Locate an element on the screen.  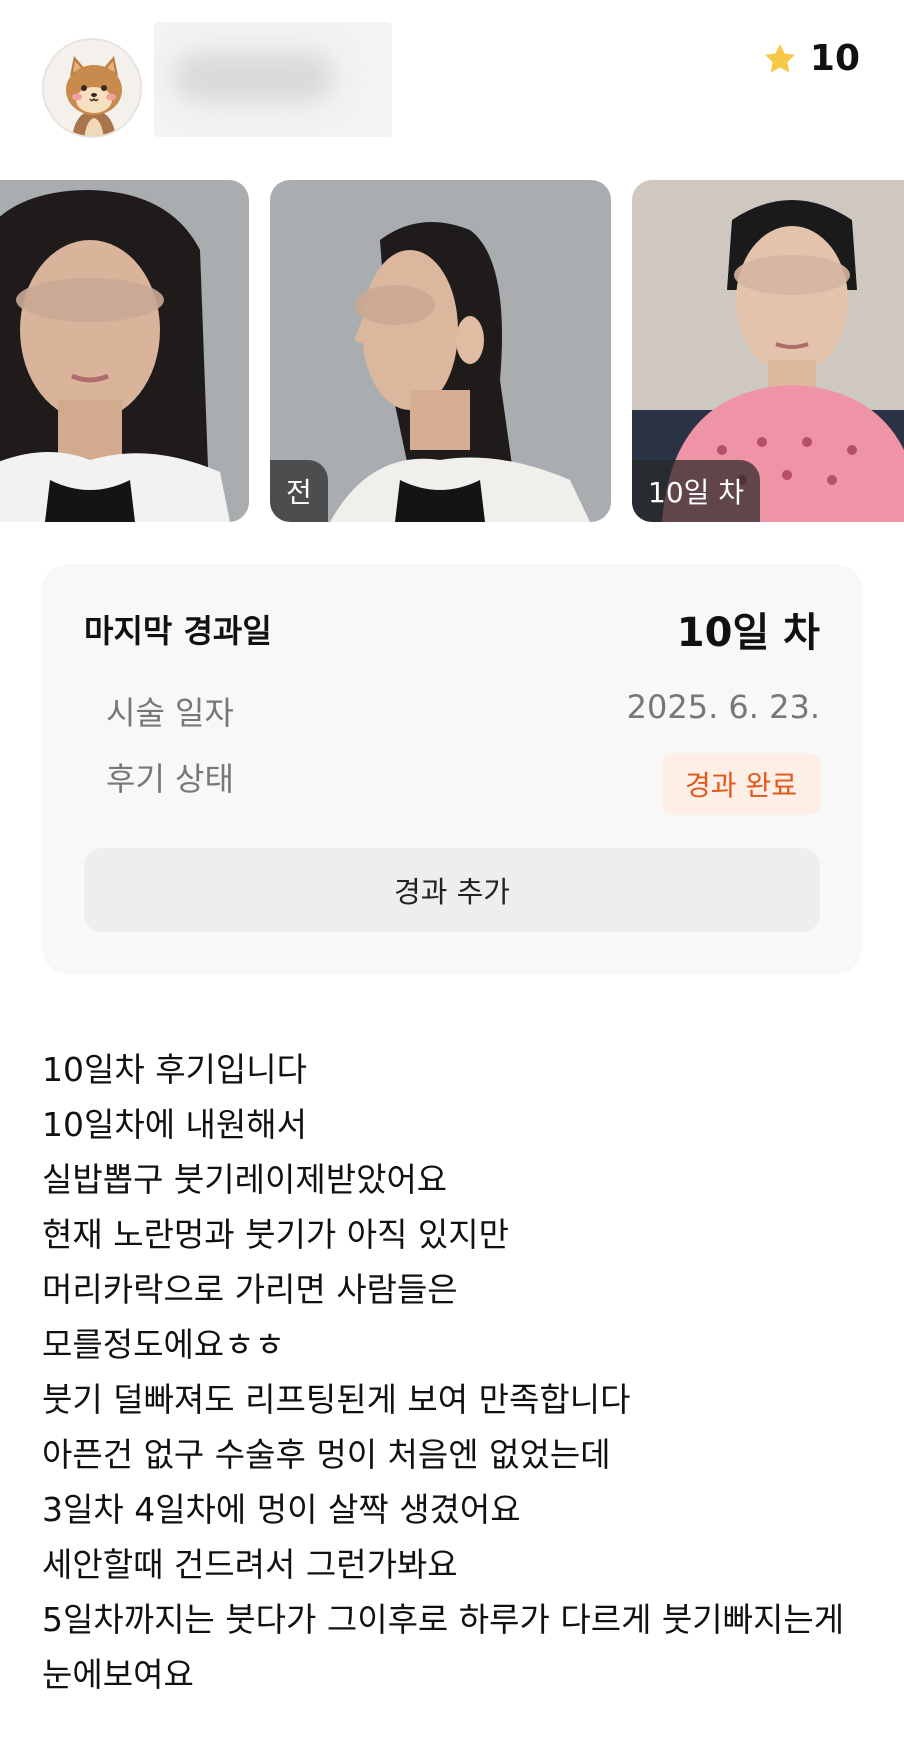
review-line: 붓기 덜빠져도 리프팅된게 보여 만족합니다 is located at coordinates (336, 1399).